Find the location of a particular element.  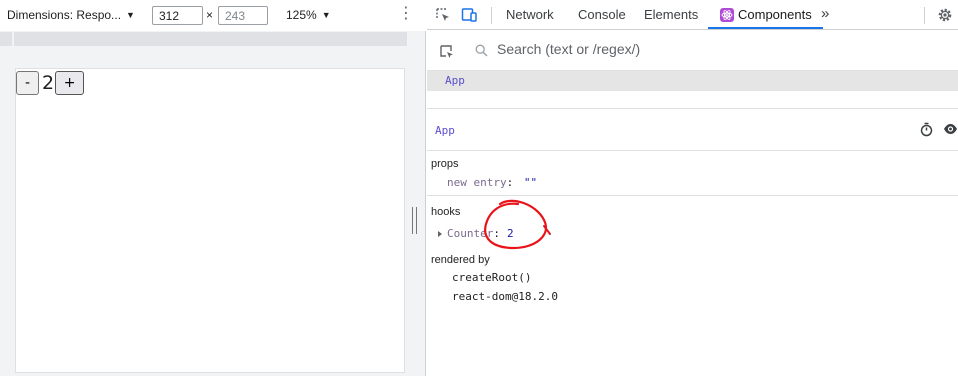

rendered-by-section-label: rendered by is located at coordinates (460, 260).